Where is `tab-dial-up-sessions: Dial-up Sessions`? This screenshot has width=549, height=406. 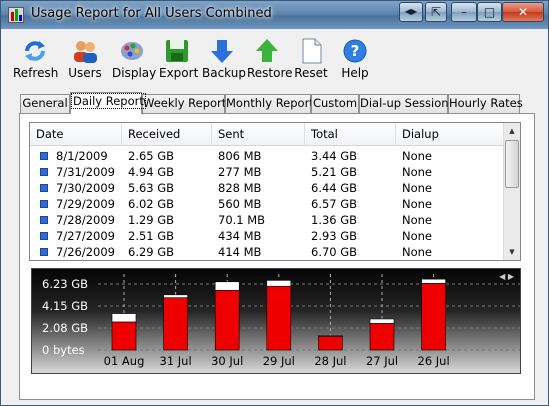 tab-dial-up-sessions: Dial-up Sessions is located at coordinates (407, 103).